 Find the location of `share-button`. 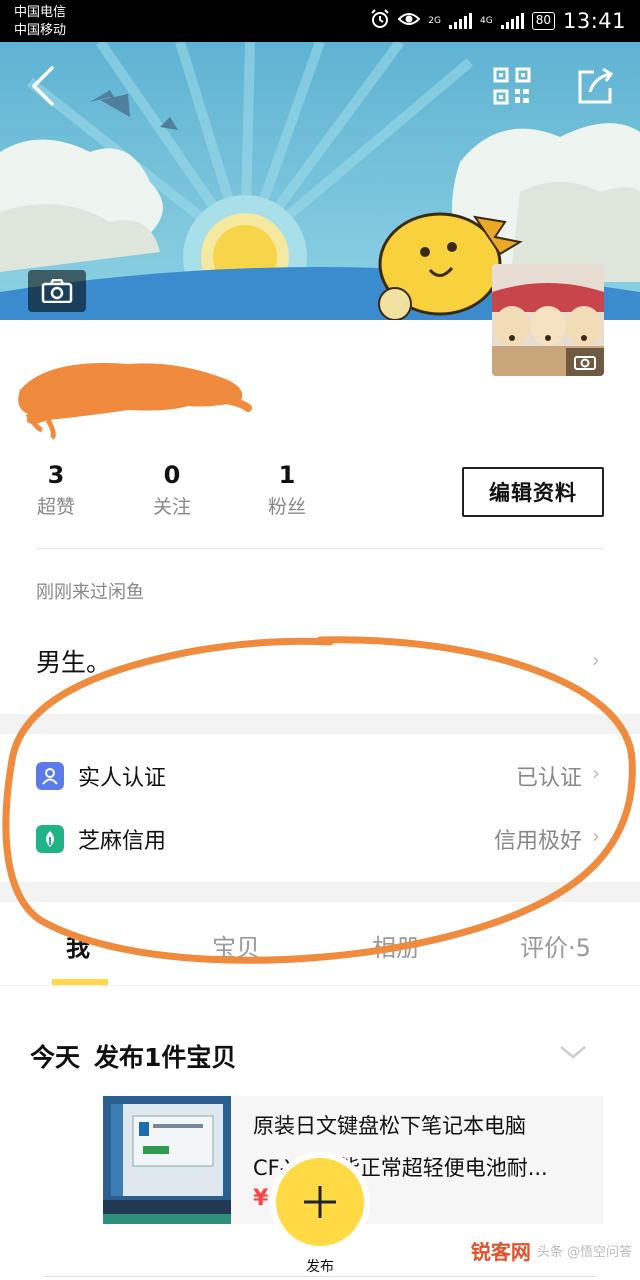

share-button is located at coordinates (596, 86).